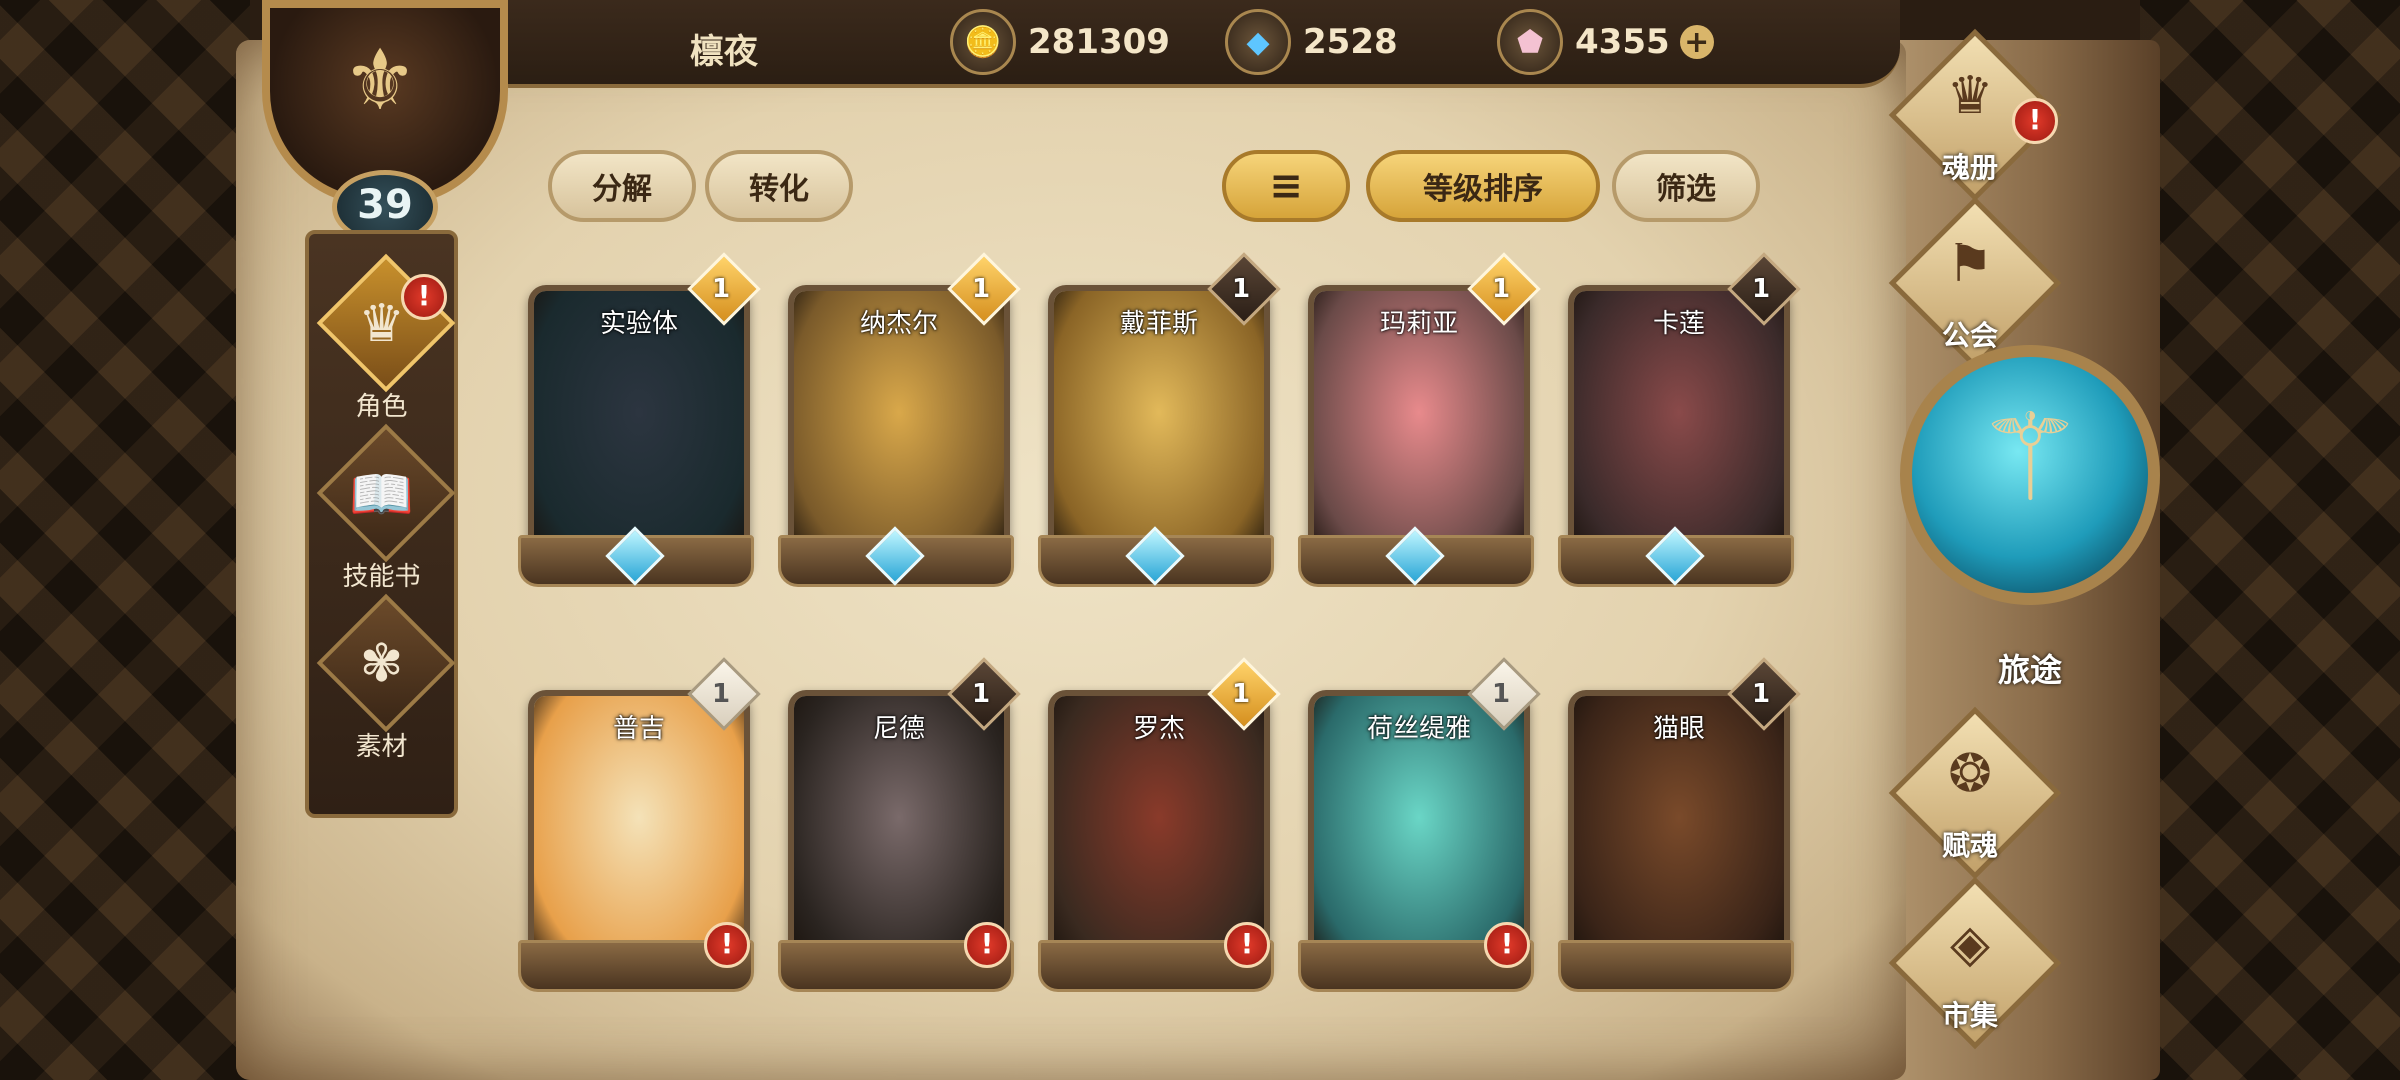 The width and height of the screenshot is (2400, 1080). Describe the element at coordinates (1258, 42) in the screenshot. I see `blue-crystal-icon: ◆` at that location.